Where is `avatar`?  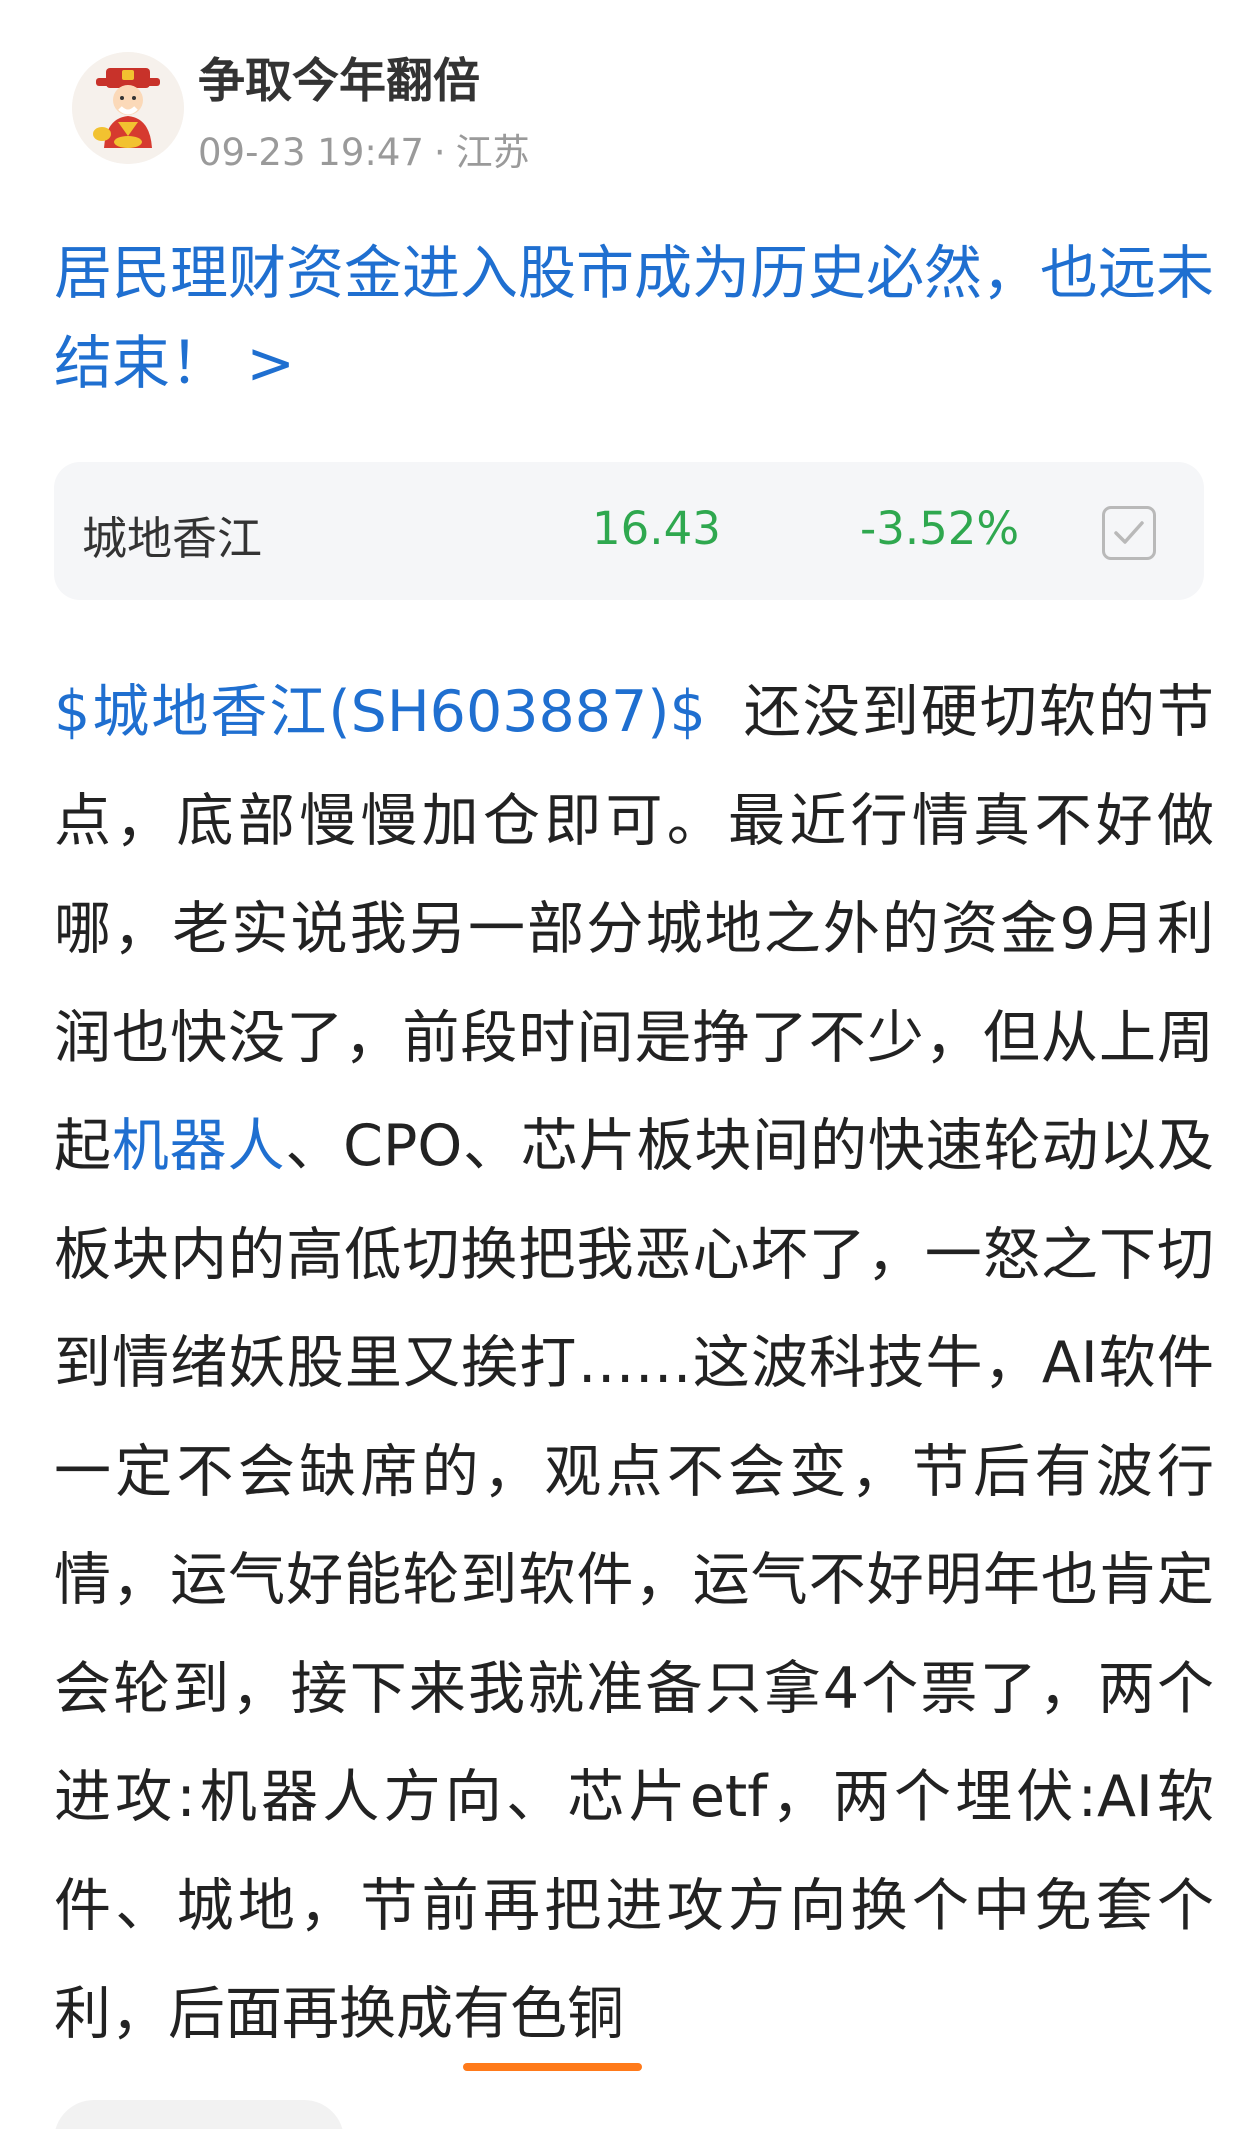
avatar is located at coordinates (128, 108).